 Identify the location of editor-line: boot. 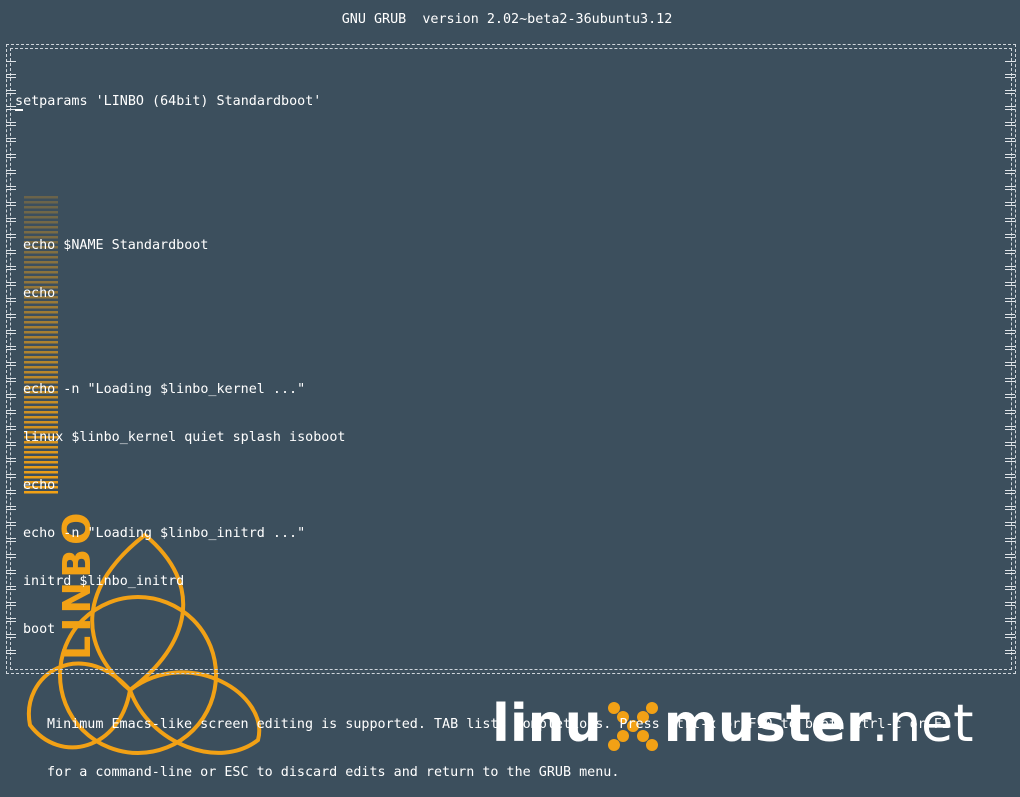
(507, 630).